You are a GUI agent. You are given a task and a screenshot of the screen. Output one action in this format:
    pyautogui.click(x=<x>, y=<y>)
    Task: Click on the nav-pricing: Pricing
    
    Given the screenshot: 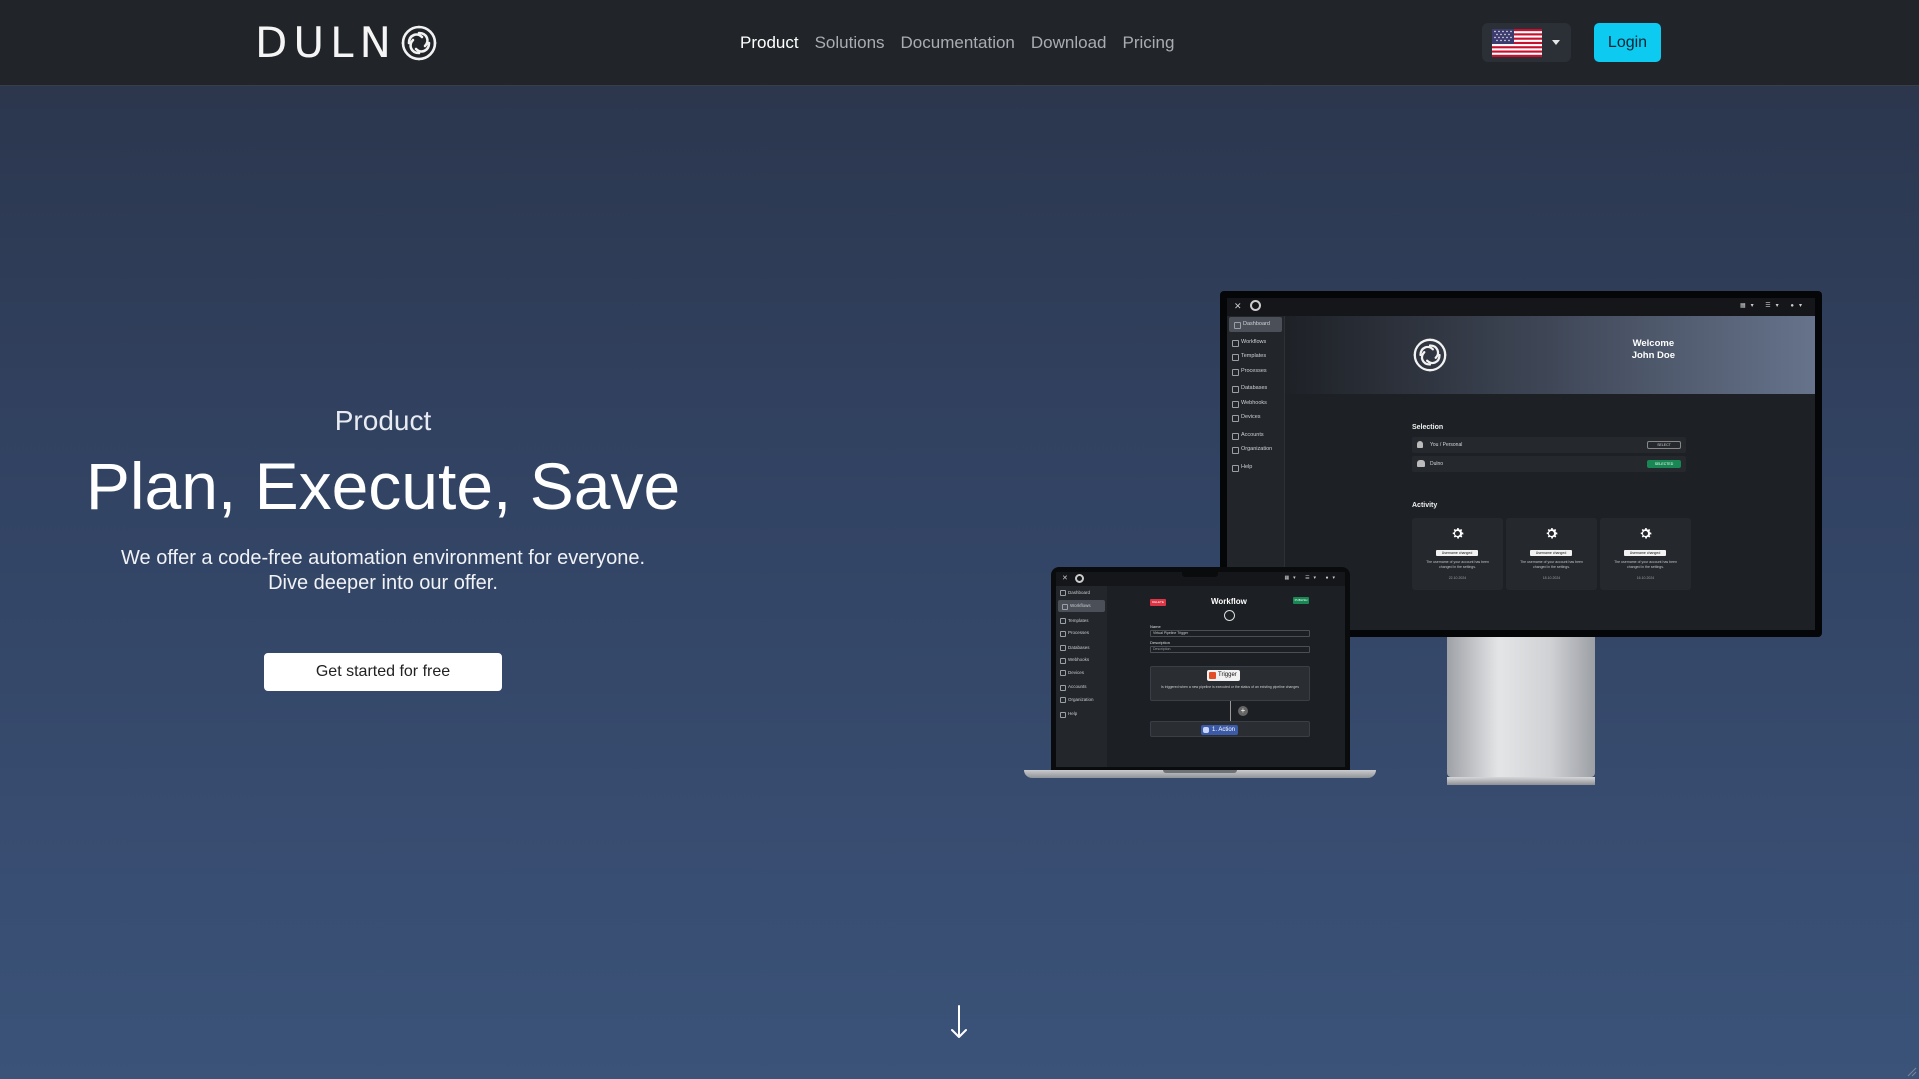 What is the action you would take?
    pyautogui.click(x=1148, y=43)
    